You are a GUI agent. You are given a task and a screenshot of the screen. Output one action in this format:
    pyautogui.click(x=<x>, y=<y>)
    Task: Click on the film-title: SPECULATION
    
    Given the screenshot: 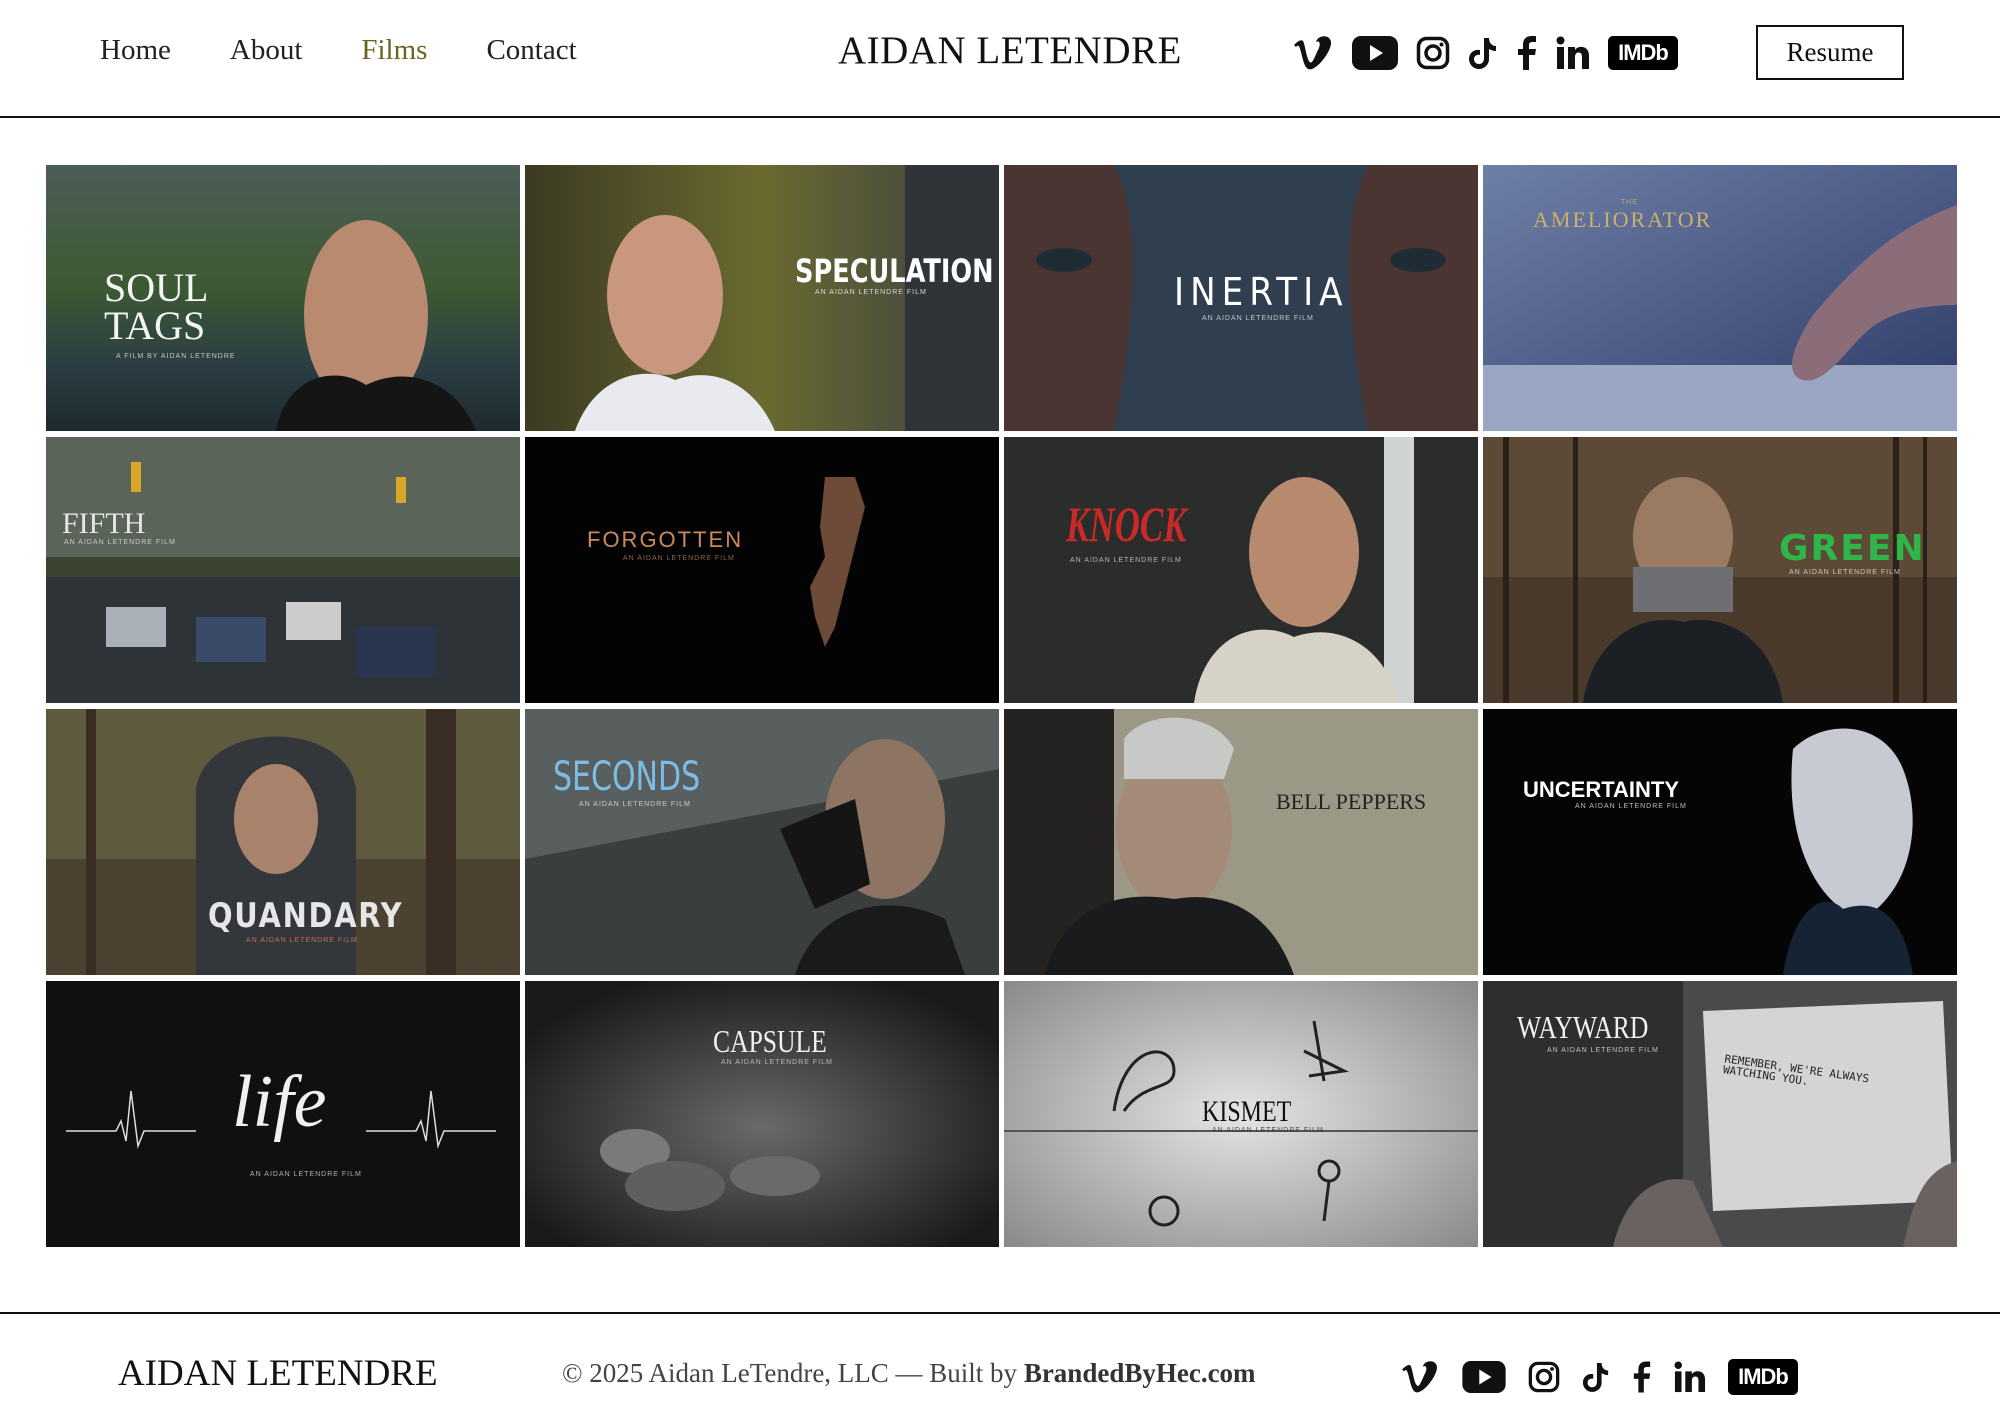 What is the action you would take?
    pyautogui.click(x=894, y=271)
    